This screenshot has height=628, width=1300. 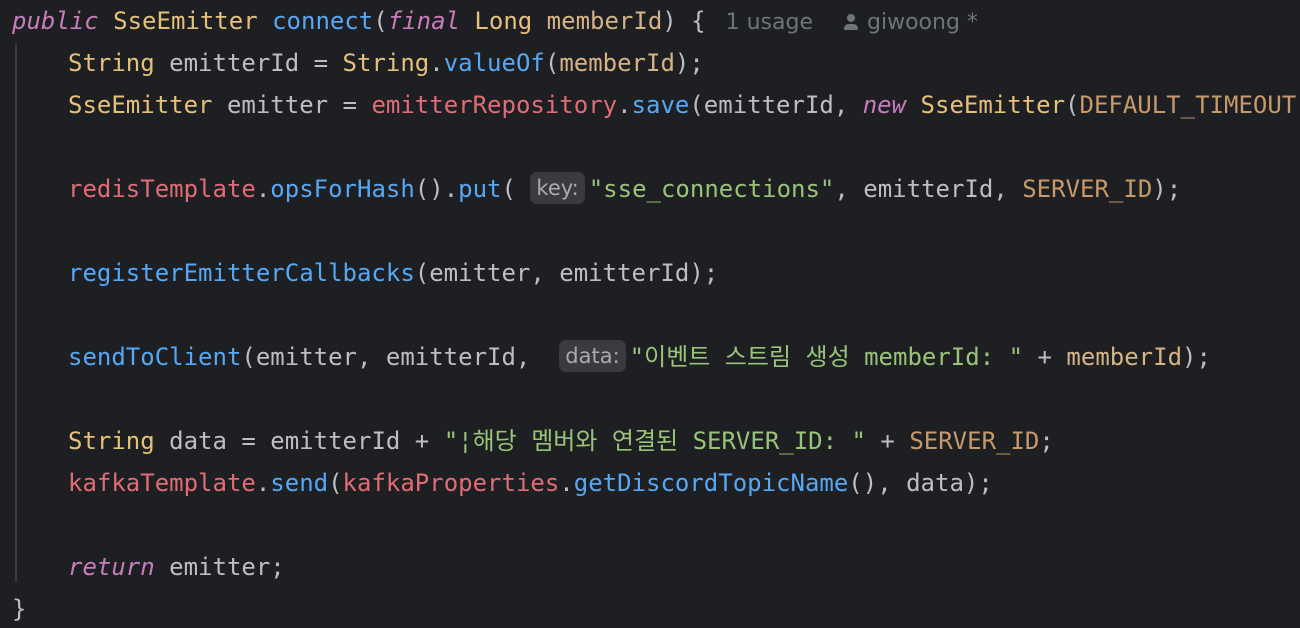 I want to click on method-put: put, so click(x=479, y=189).